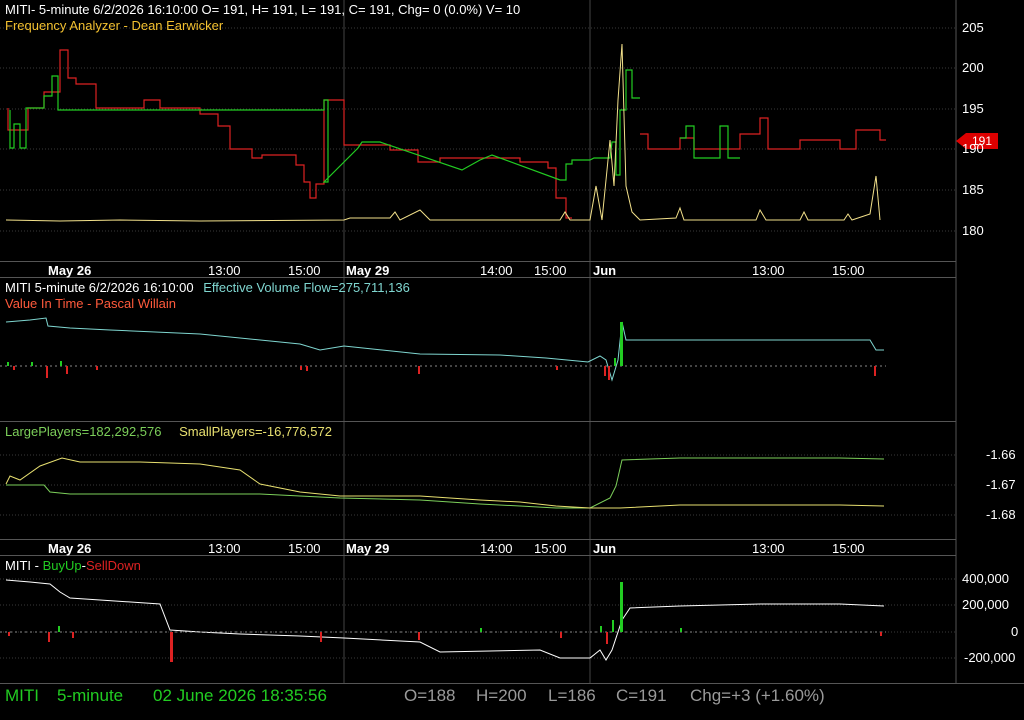  I want to click on volume-axis-tick: 0, so click(1015, 631).